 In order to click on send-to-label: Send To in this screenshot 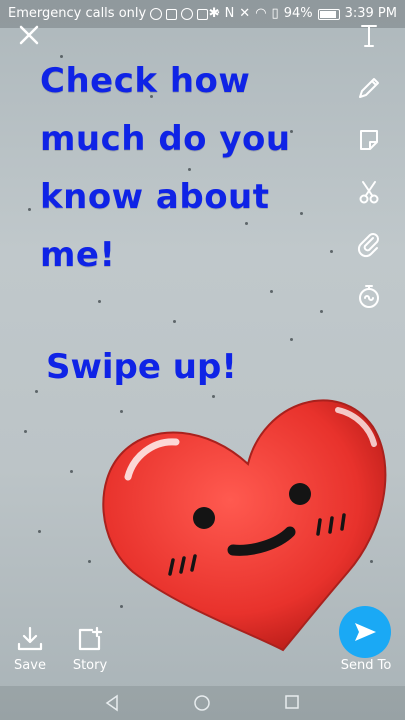, I will do `click(366, 665)`.